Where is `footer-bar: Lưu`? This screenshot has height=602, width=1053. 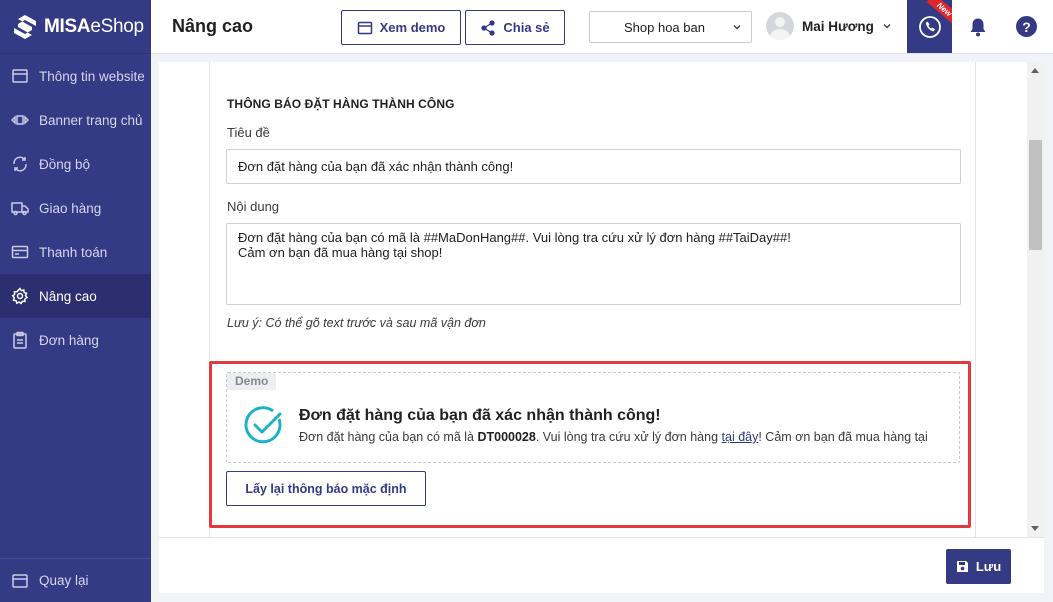 footer-bar: Lưu is located at coordinates (601, 565).